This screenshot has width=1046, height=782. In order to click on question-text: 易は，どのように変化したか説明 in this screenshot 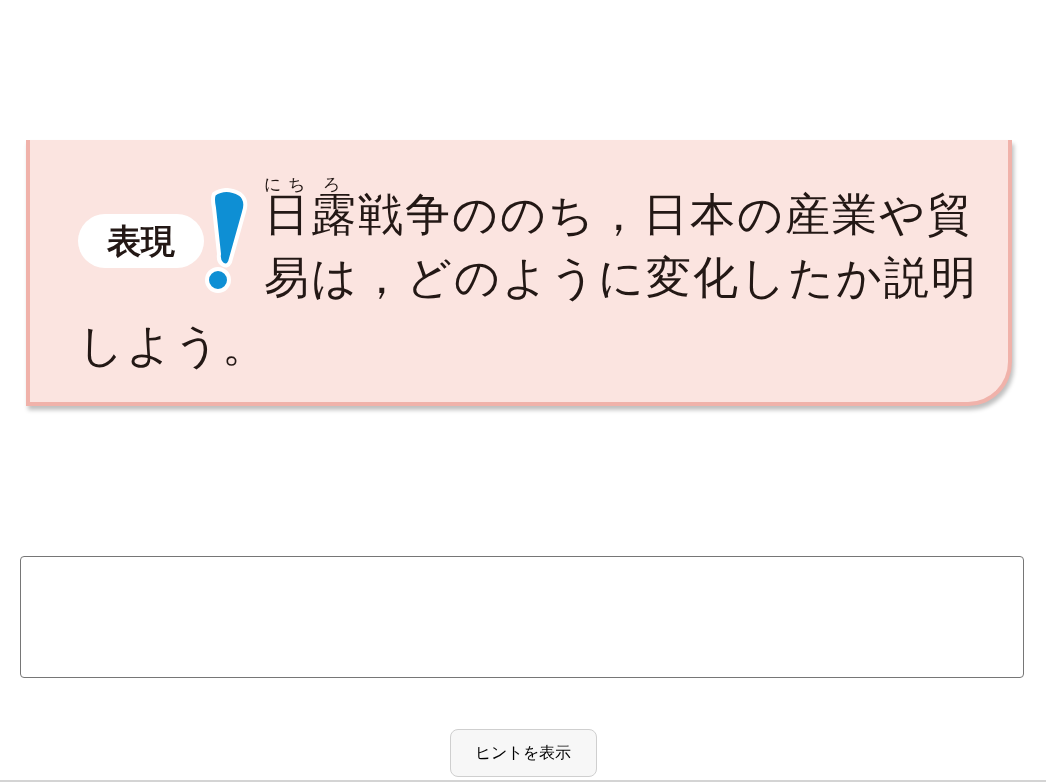, I will do `click(621, 278)`.